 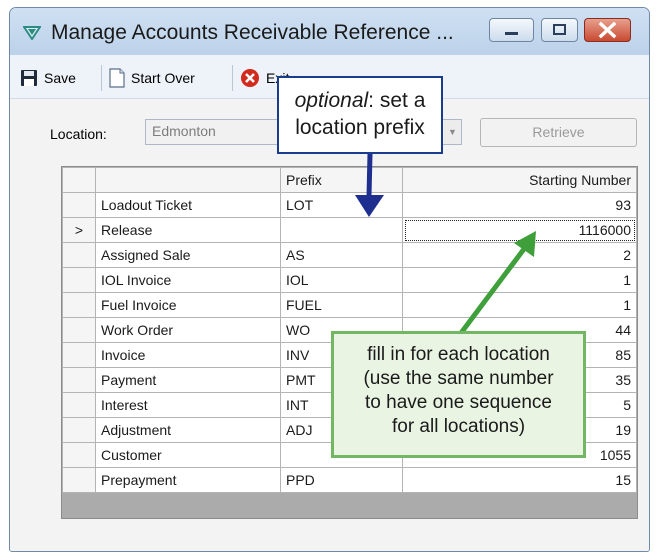 What do you see at coordinates (519, 205) in the screenshot?
I see `starting-number-cell: 93` at bounding box center [519, 205].